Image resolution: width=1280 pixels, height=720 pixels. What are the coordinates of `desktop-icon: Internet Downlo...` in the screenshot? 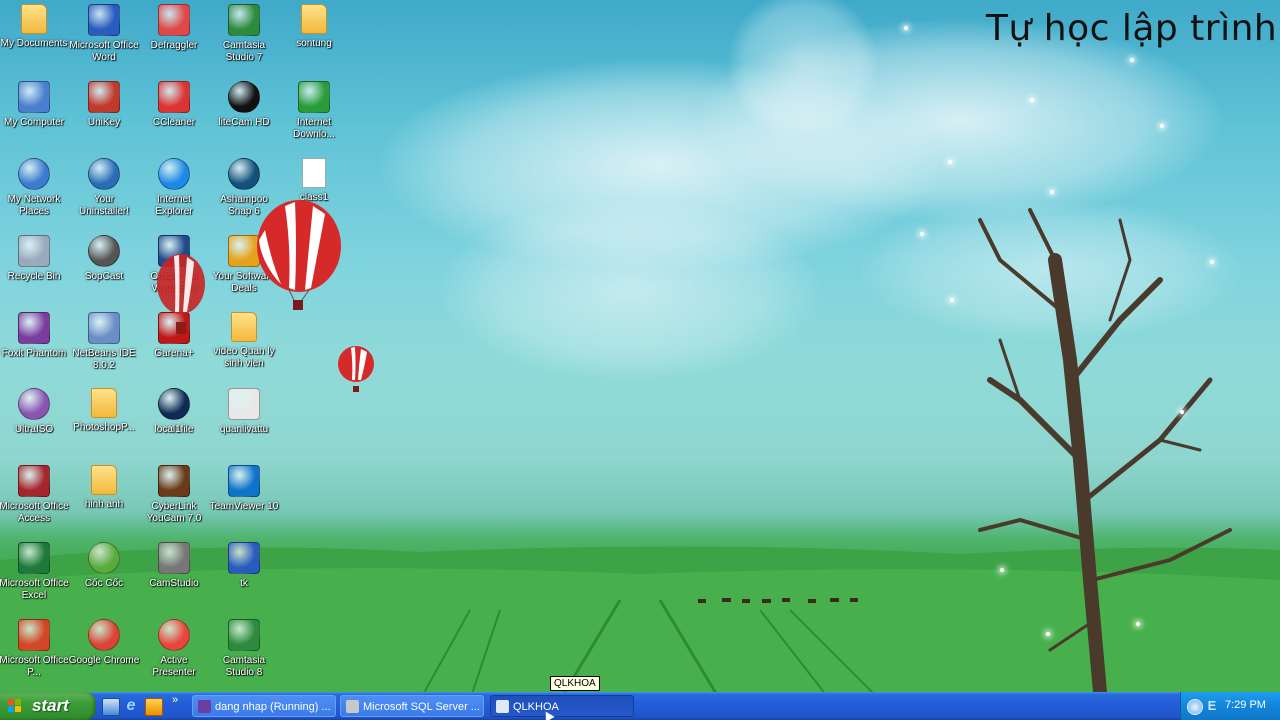 It's located at (314, 110).